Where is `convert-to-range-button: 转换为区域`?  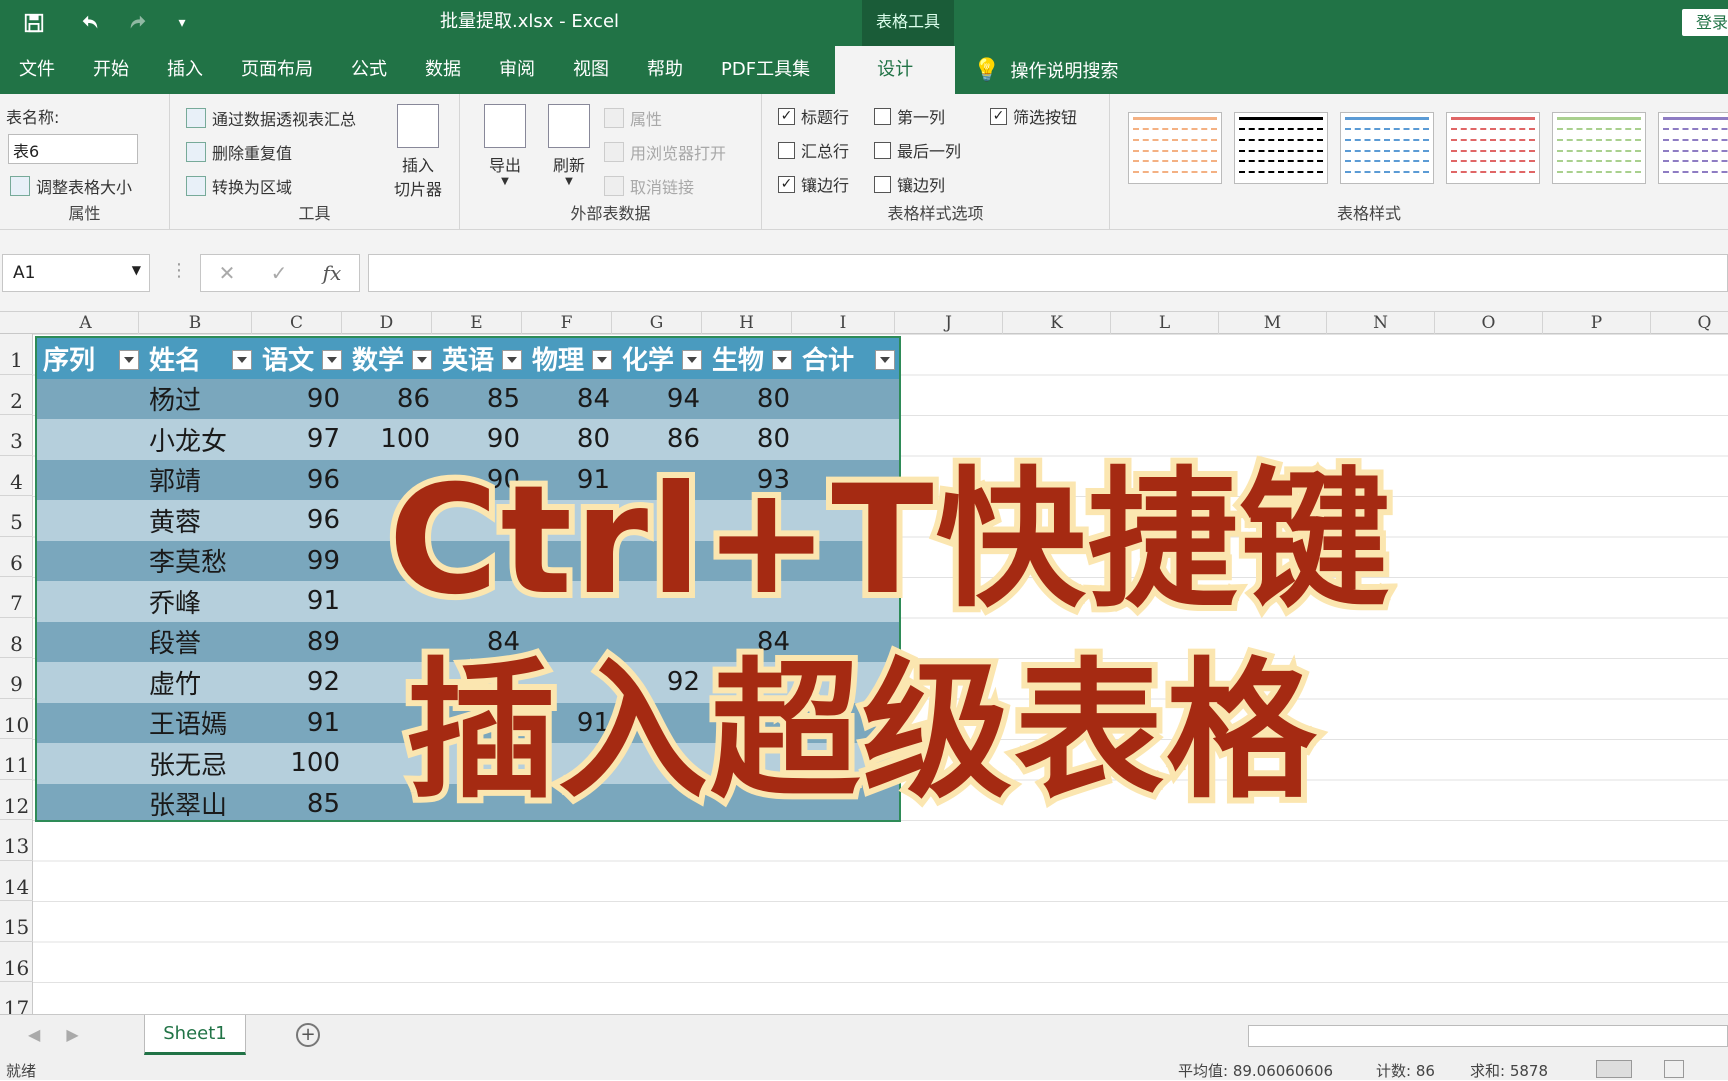 convert-to-range-button: 转换为区域 is located at coordinates (239, 186).